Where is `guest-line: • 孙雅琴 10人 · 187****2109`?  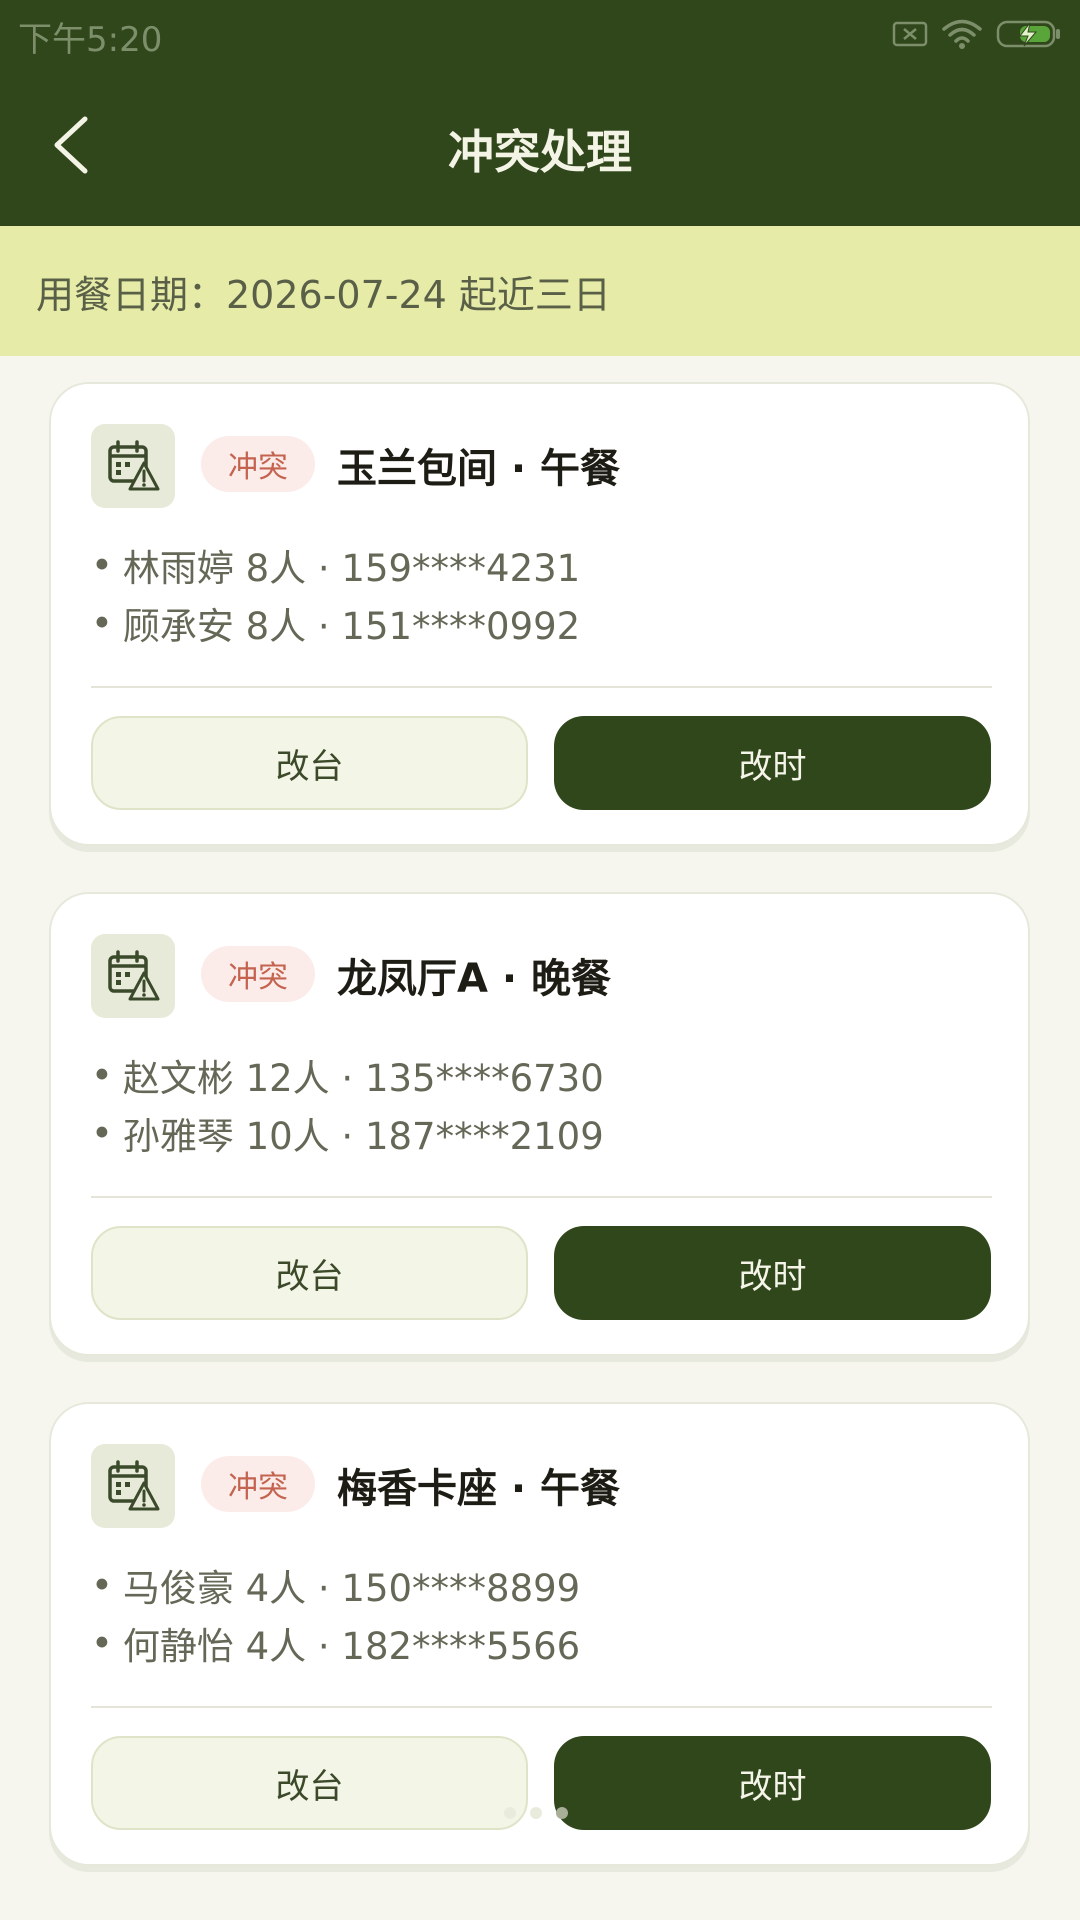
guest-line: • 孙雅琴 10人 · 187****2109 is located at coordinates (347, 1133).